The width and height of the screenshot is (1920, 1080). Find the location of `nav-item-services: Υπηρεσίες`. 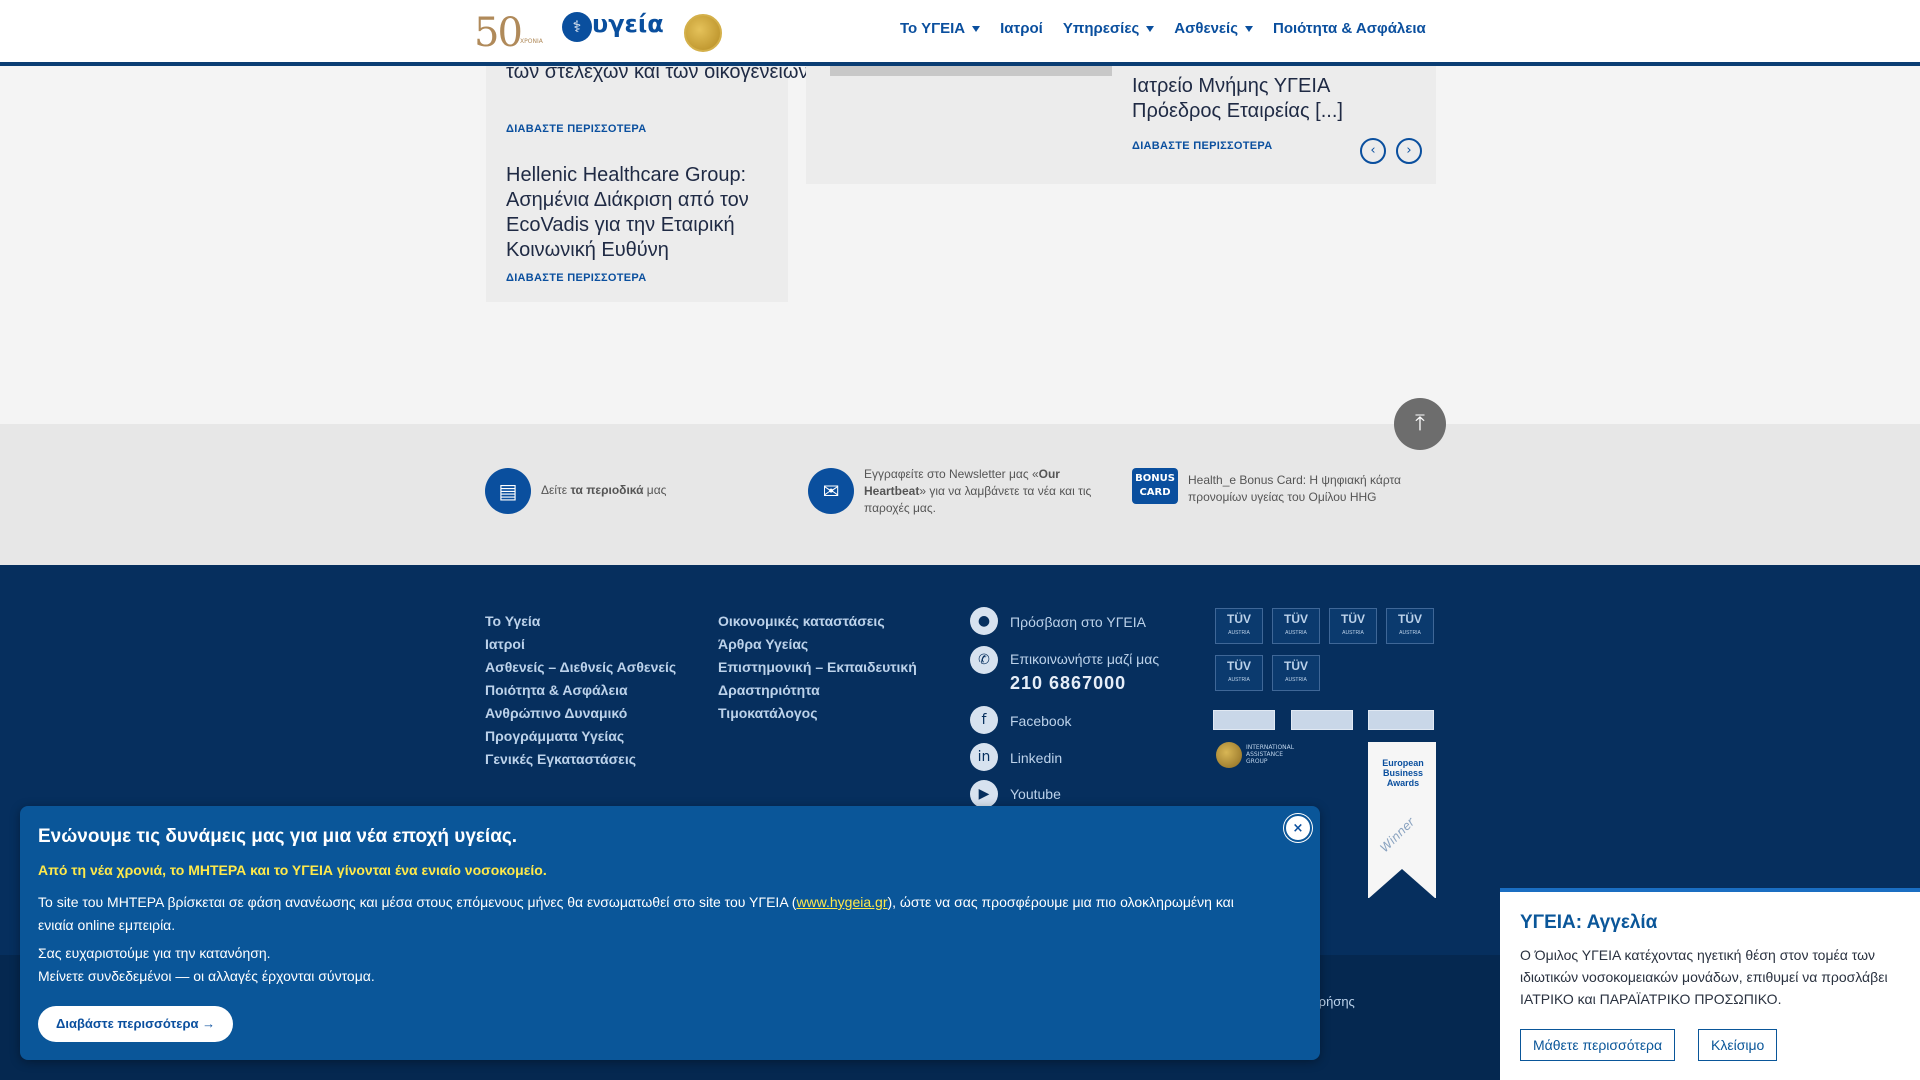

nav-item-services: Υπηρεσίες is located at coordinates (1109, 28).